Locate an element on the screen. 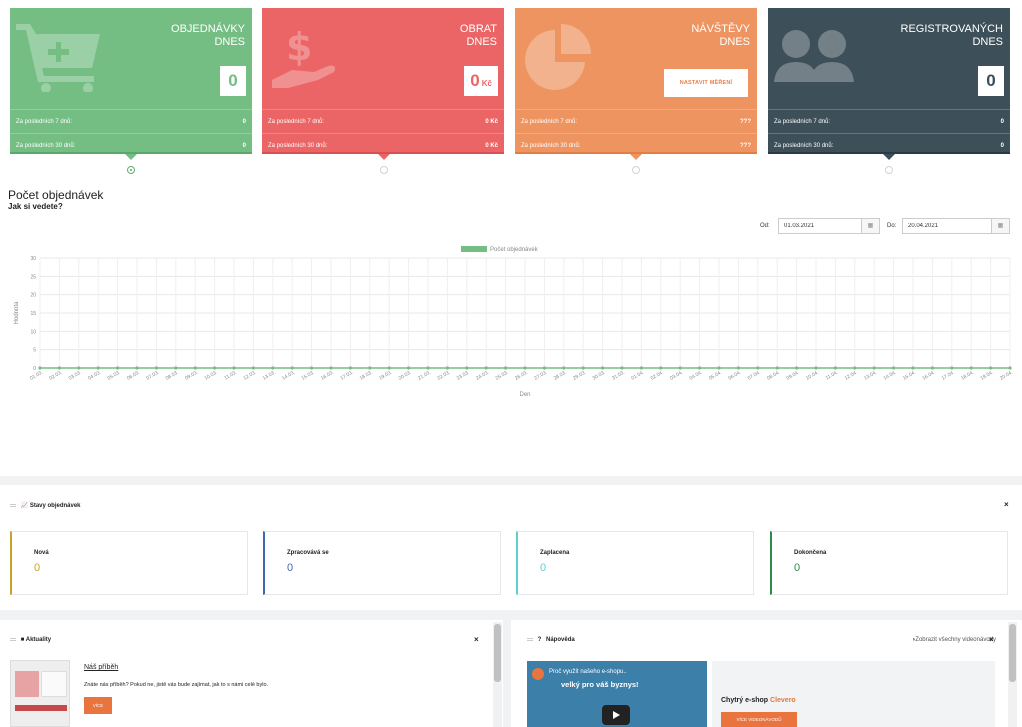  y-tick-label: 30 is located at coordinates (33, 259).